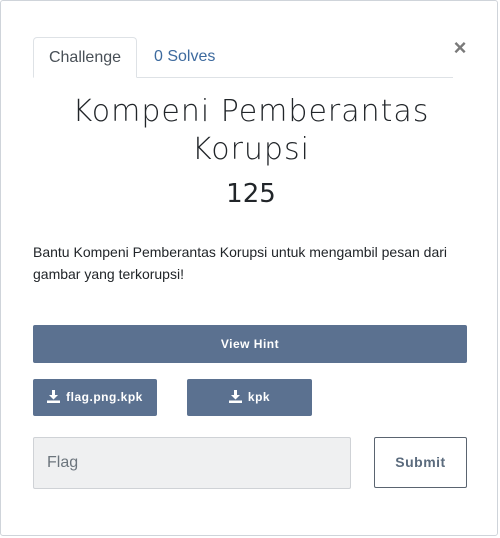 The width and height of the screenshot is (500, 538). What do you see at coordinates (259, 397) in the screenshot?
I see `file-label: kpk` at bounding box center [259, 397].